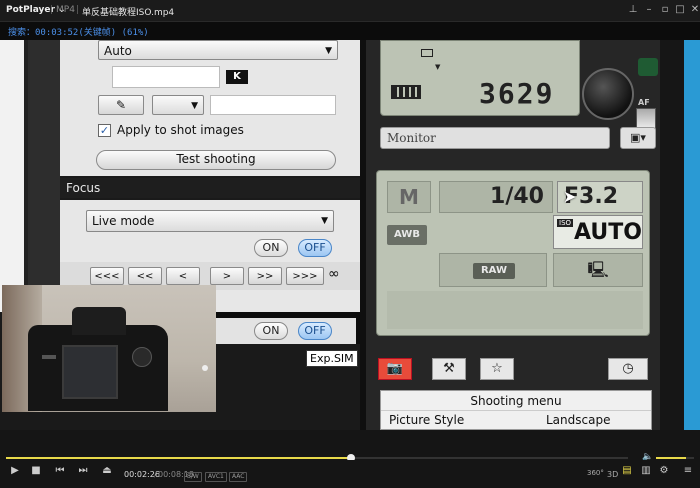 The image size is (700, 488). I want to click on eyedropper-icon: ✎, so click(121, 105).